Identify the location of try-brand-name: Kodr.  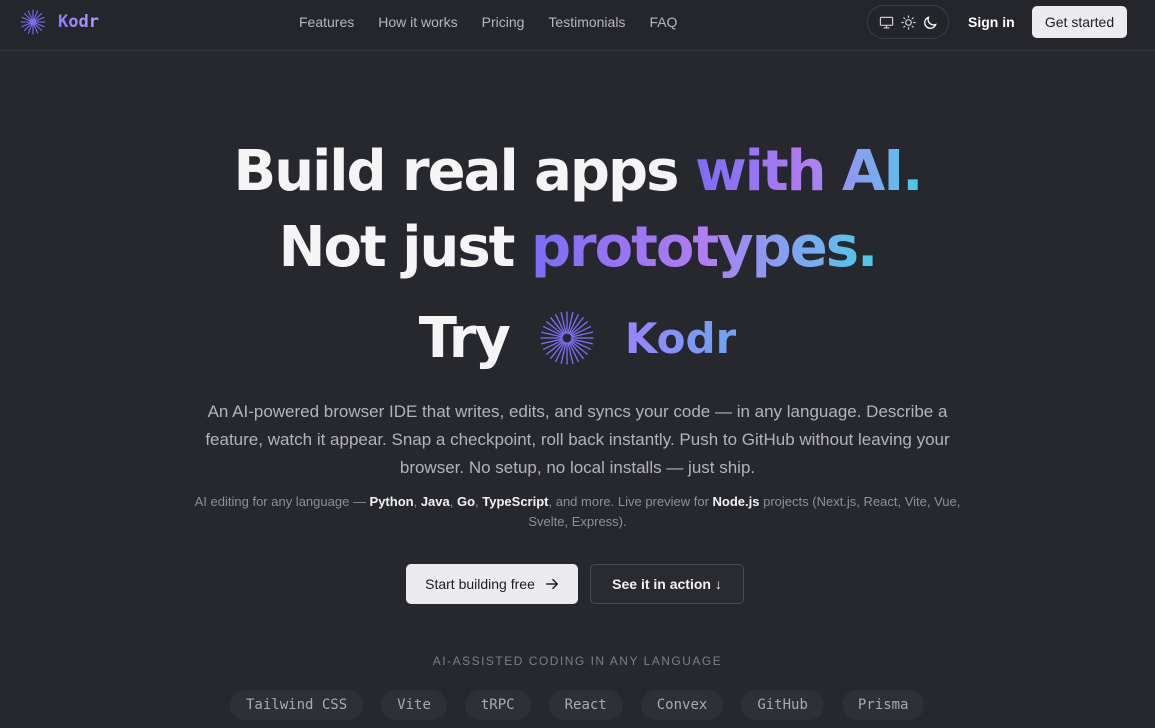
(680, 338).